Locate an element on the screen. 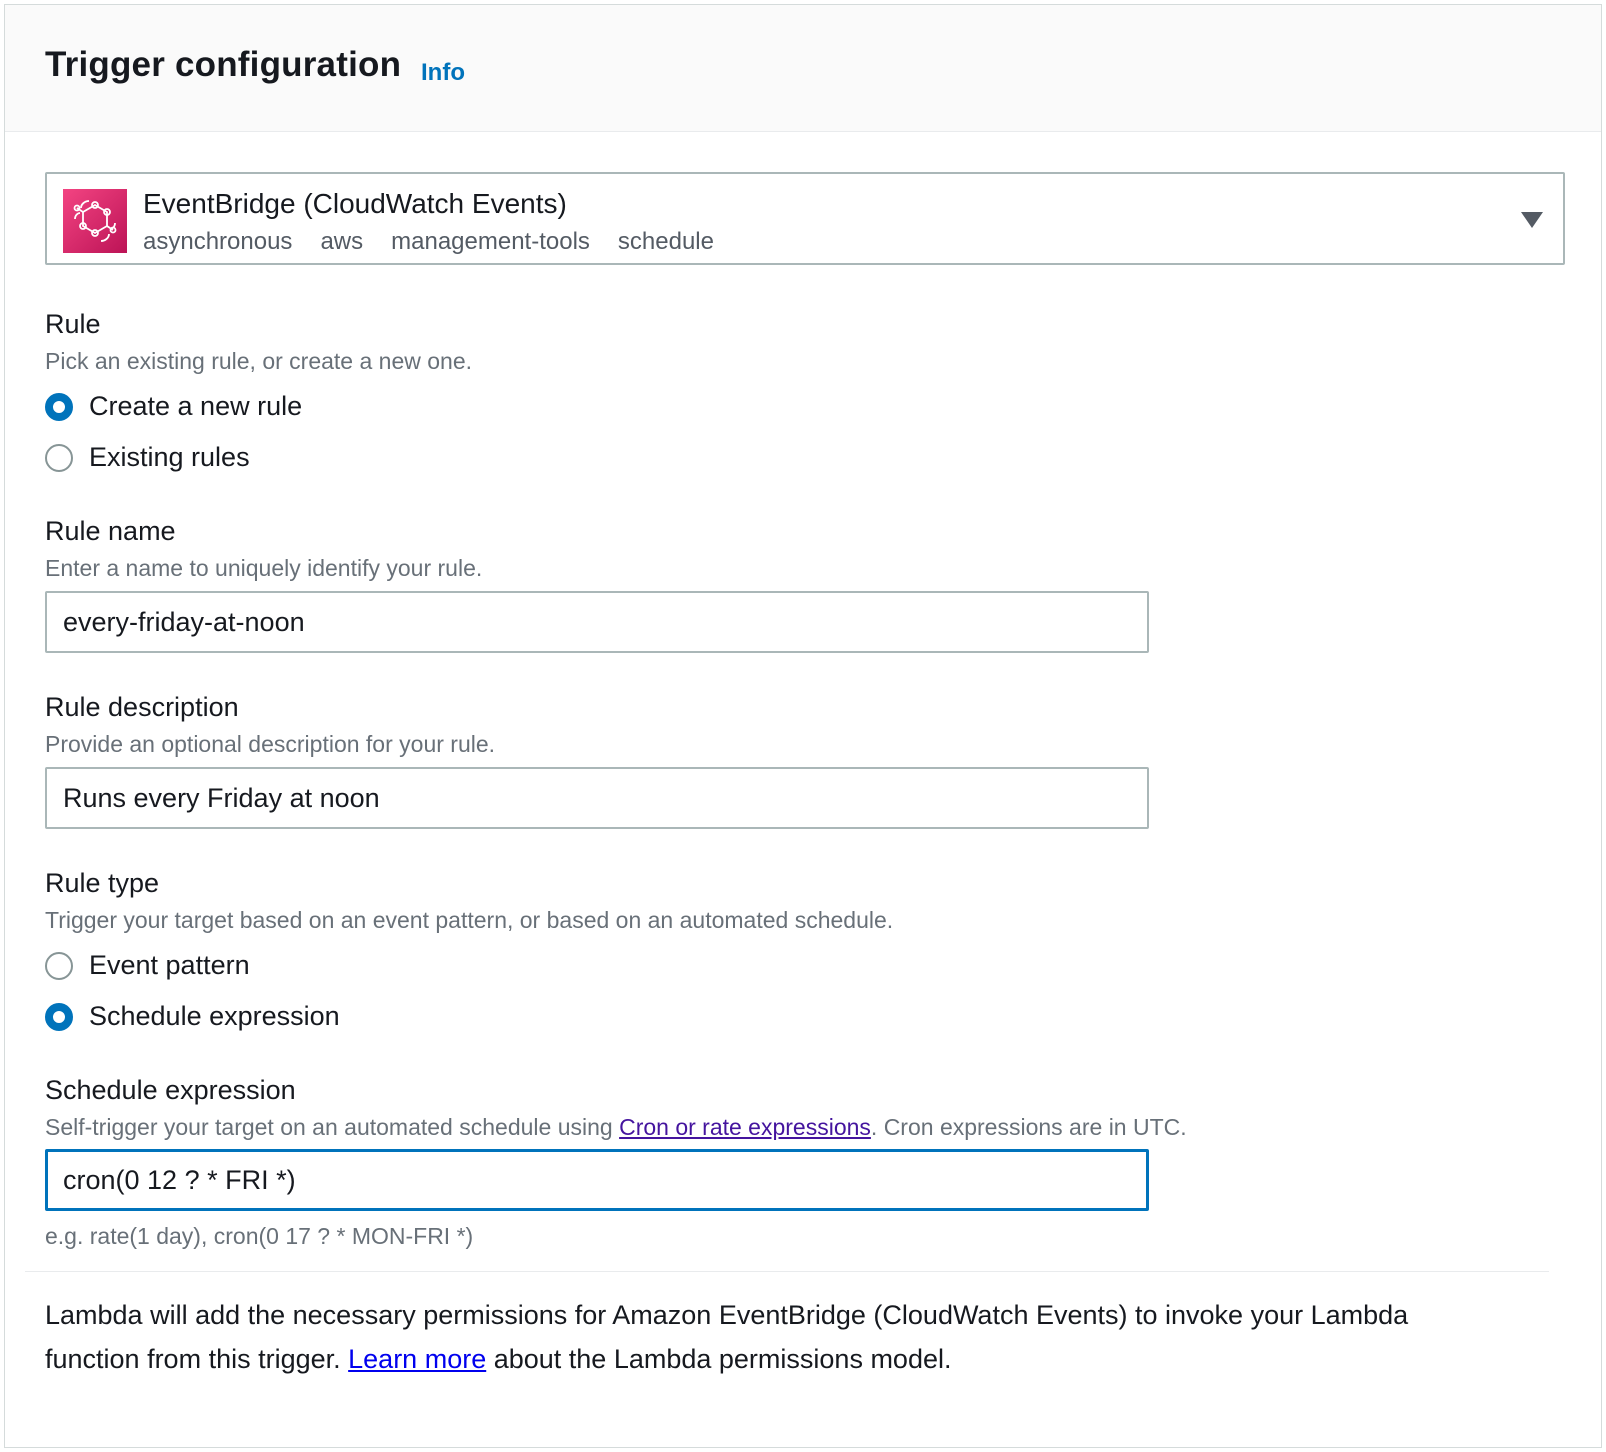 This screenshot has width=1606, height=1452. eventbridge-icon is located at coordinates (95, 221).